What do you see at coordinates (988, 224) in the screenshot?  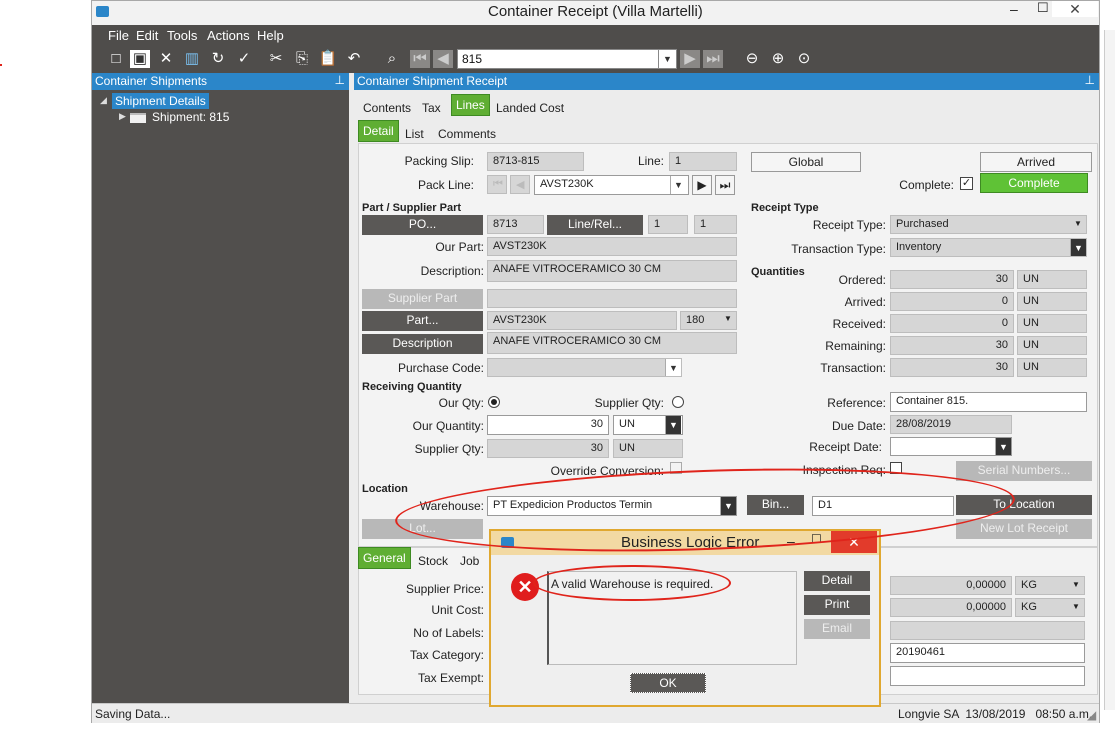 I see `receipt-type-field: Purchased` at bounding box center [988, 224].